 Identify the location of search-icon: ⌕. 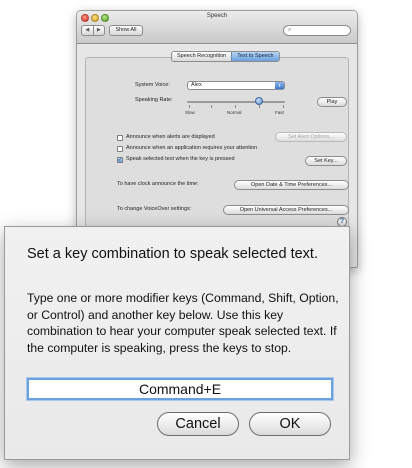
(290, 30).